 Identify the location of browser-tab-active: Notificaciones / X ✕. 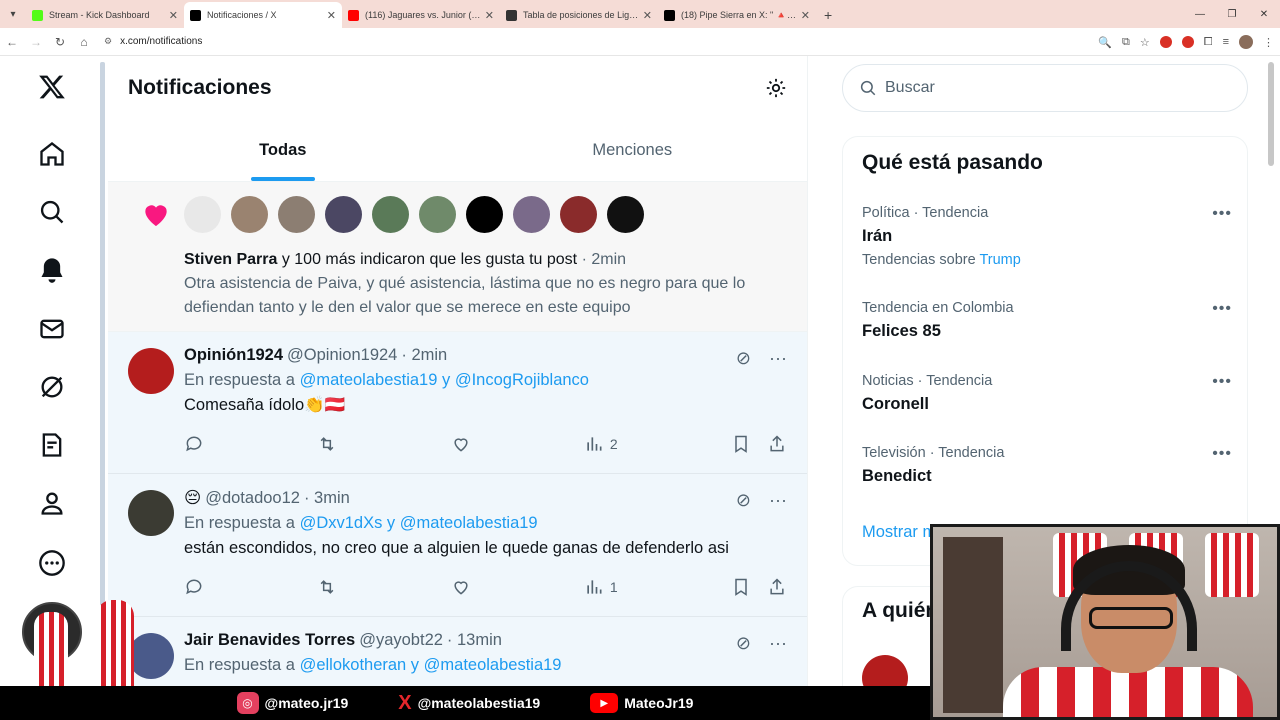
(263, 15).